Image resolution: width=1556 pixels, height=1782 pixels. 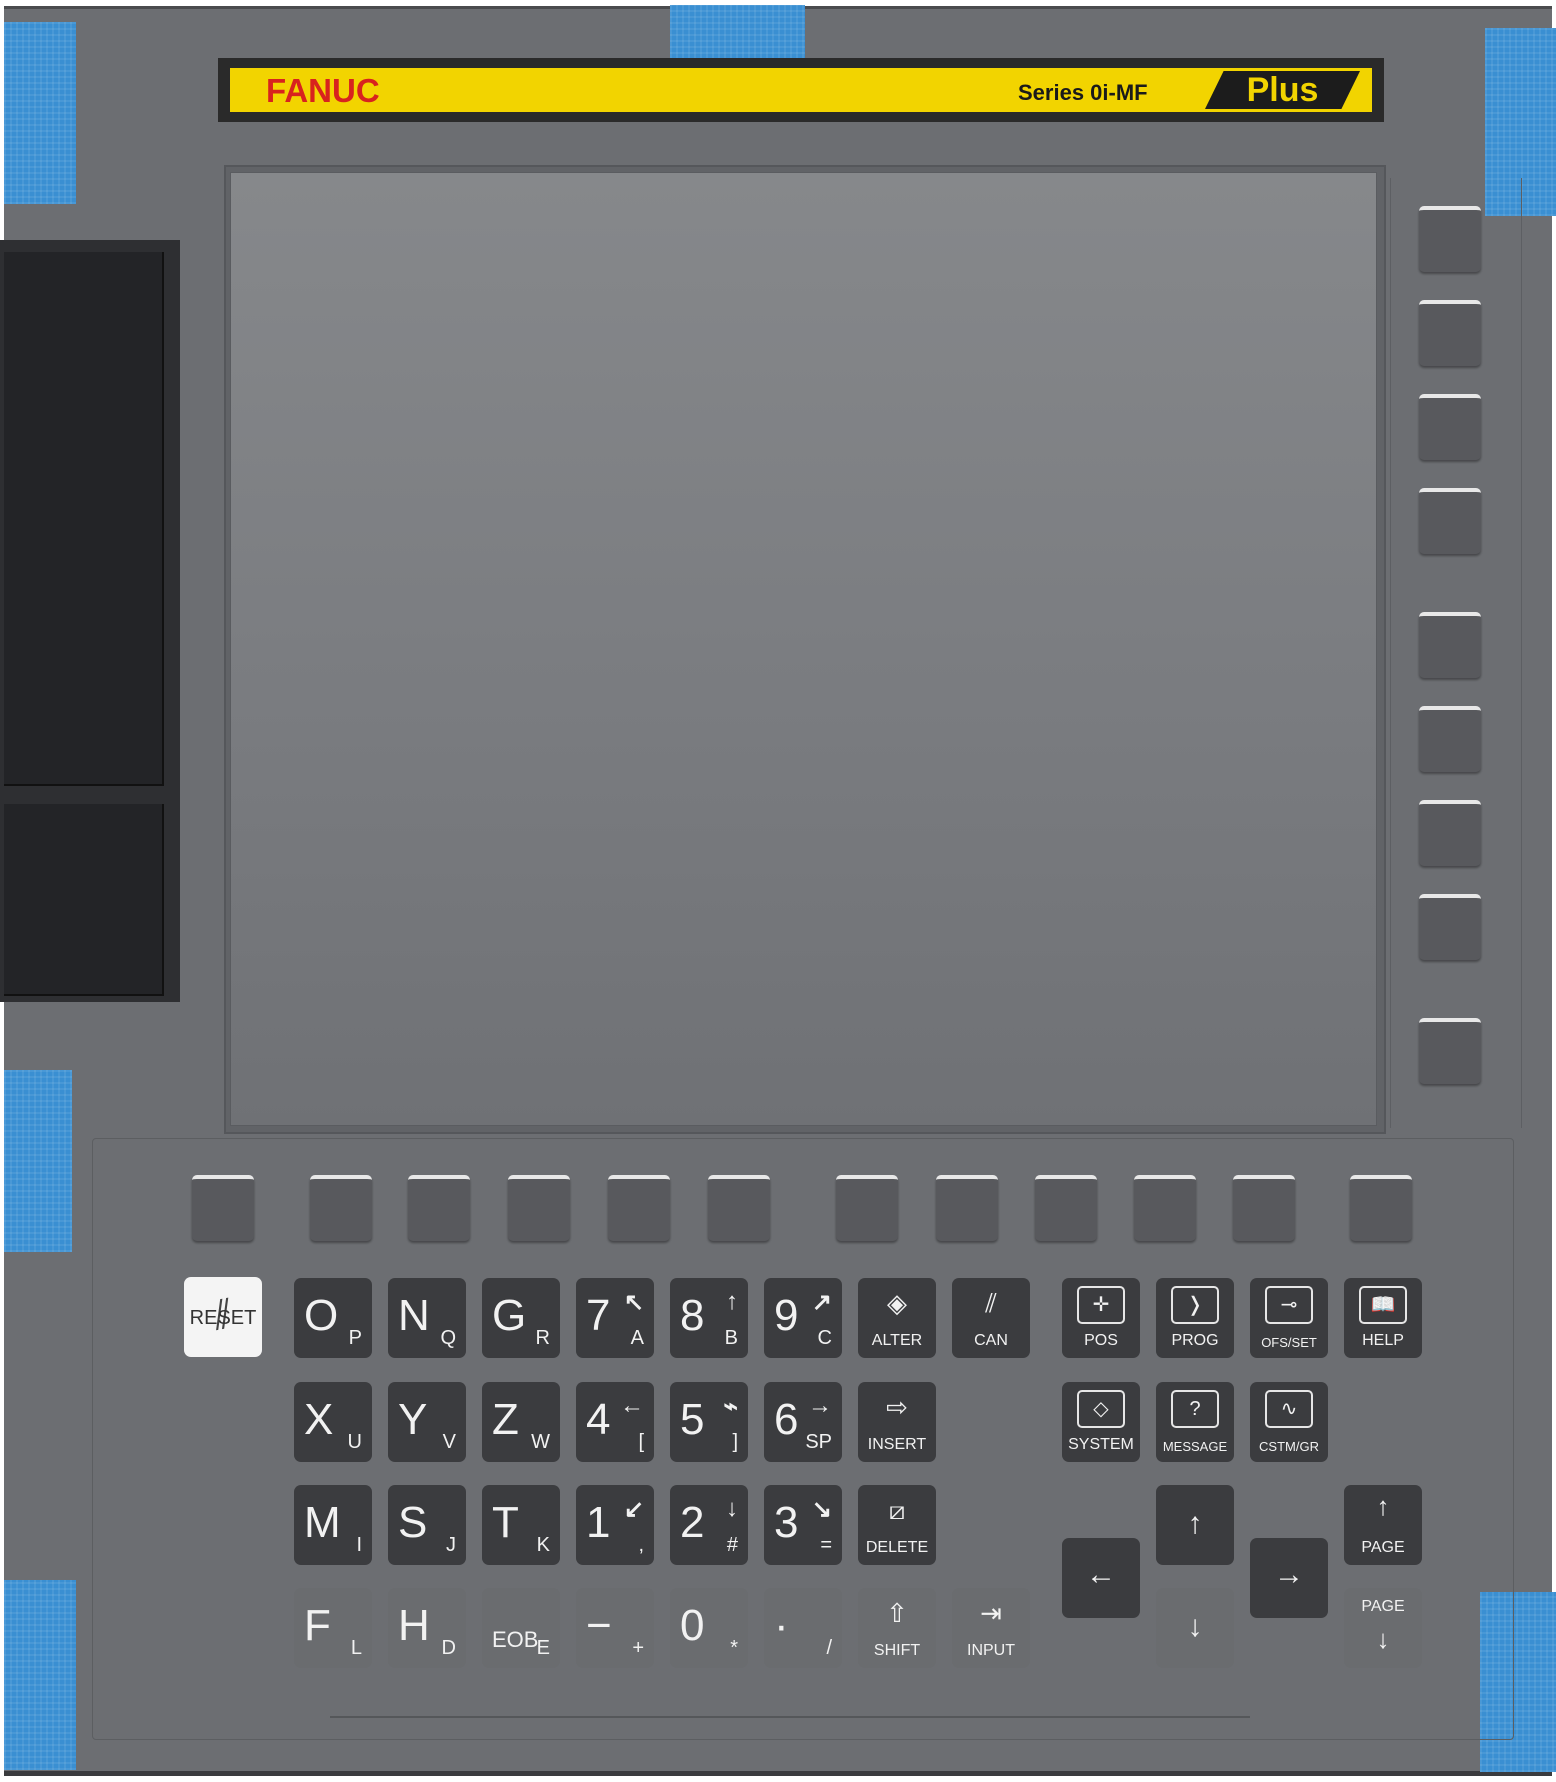 I want to click on function-key-system: ◇ SYSTEM, so click(x=1101, y=1422).